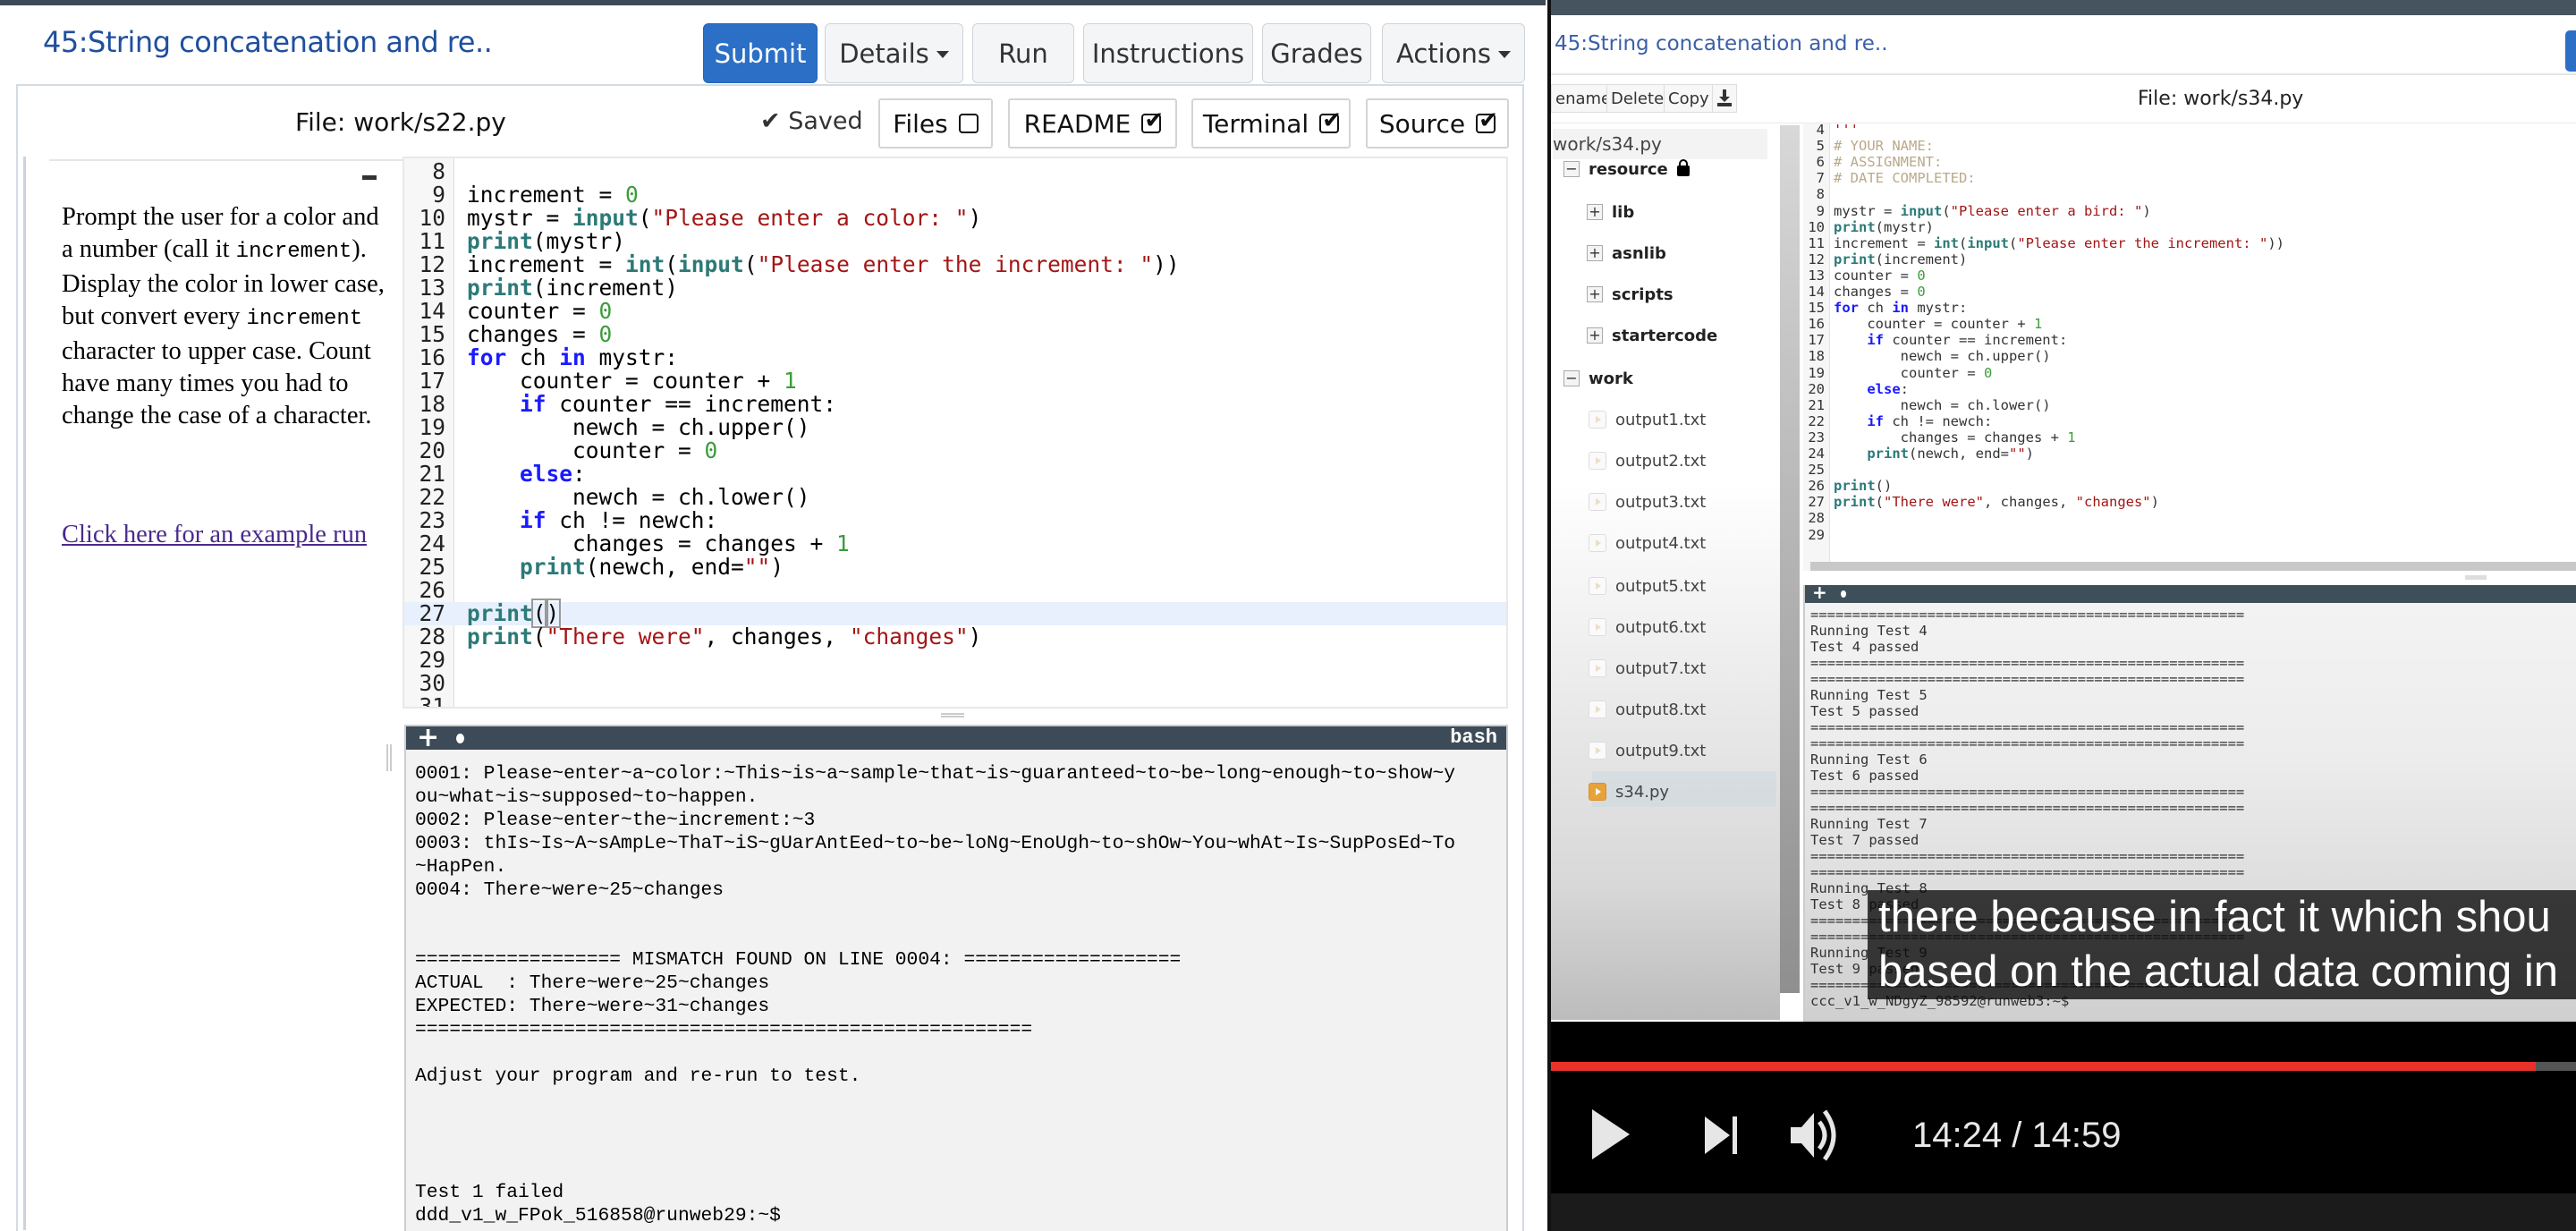 This screenshot has height=1231, width=2576. What do you see at coordinates (1996, 502) in the screenshot?
I see `code-text: print("There were", changes, "changes")` at bounding box center [1996, 502].